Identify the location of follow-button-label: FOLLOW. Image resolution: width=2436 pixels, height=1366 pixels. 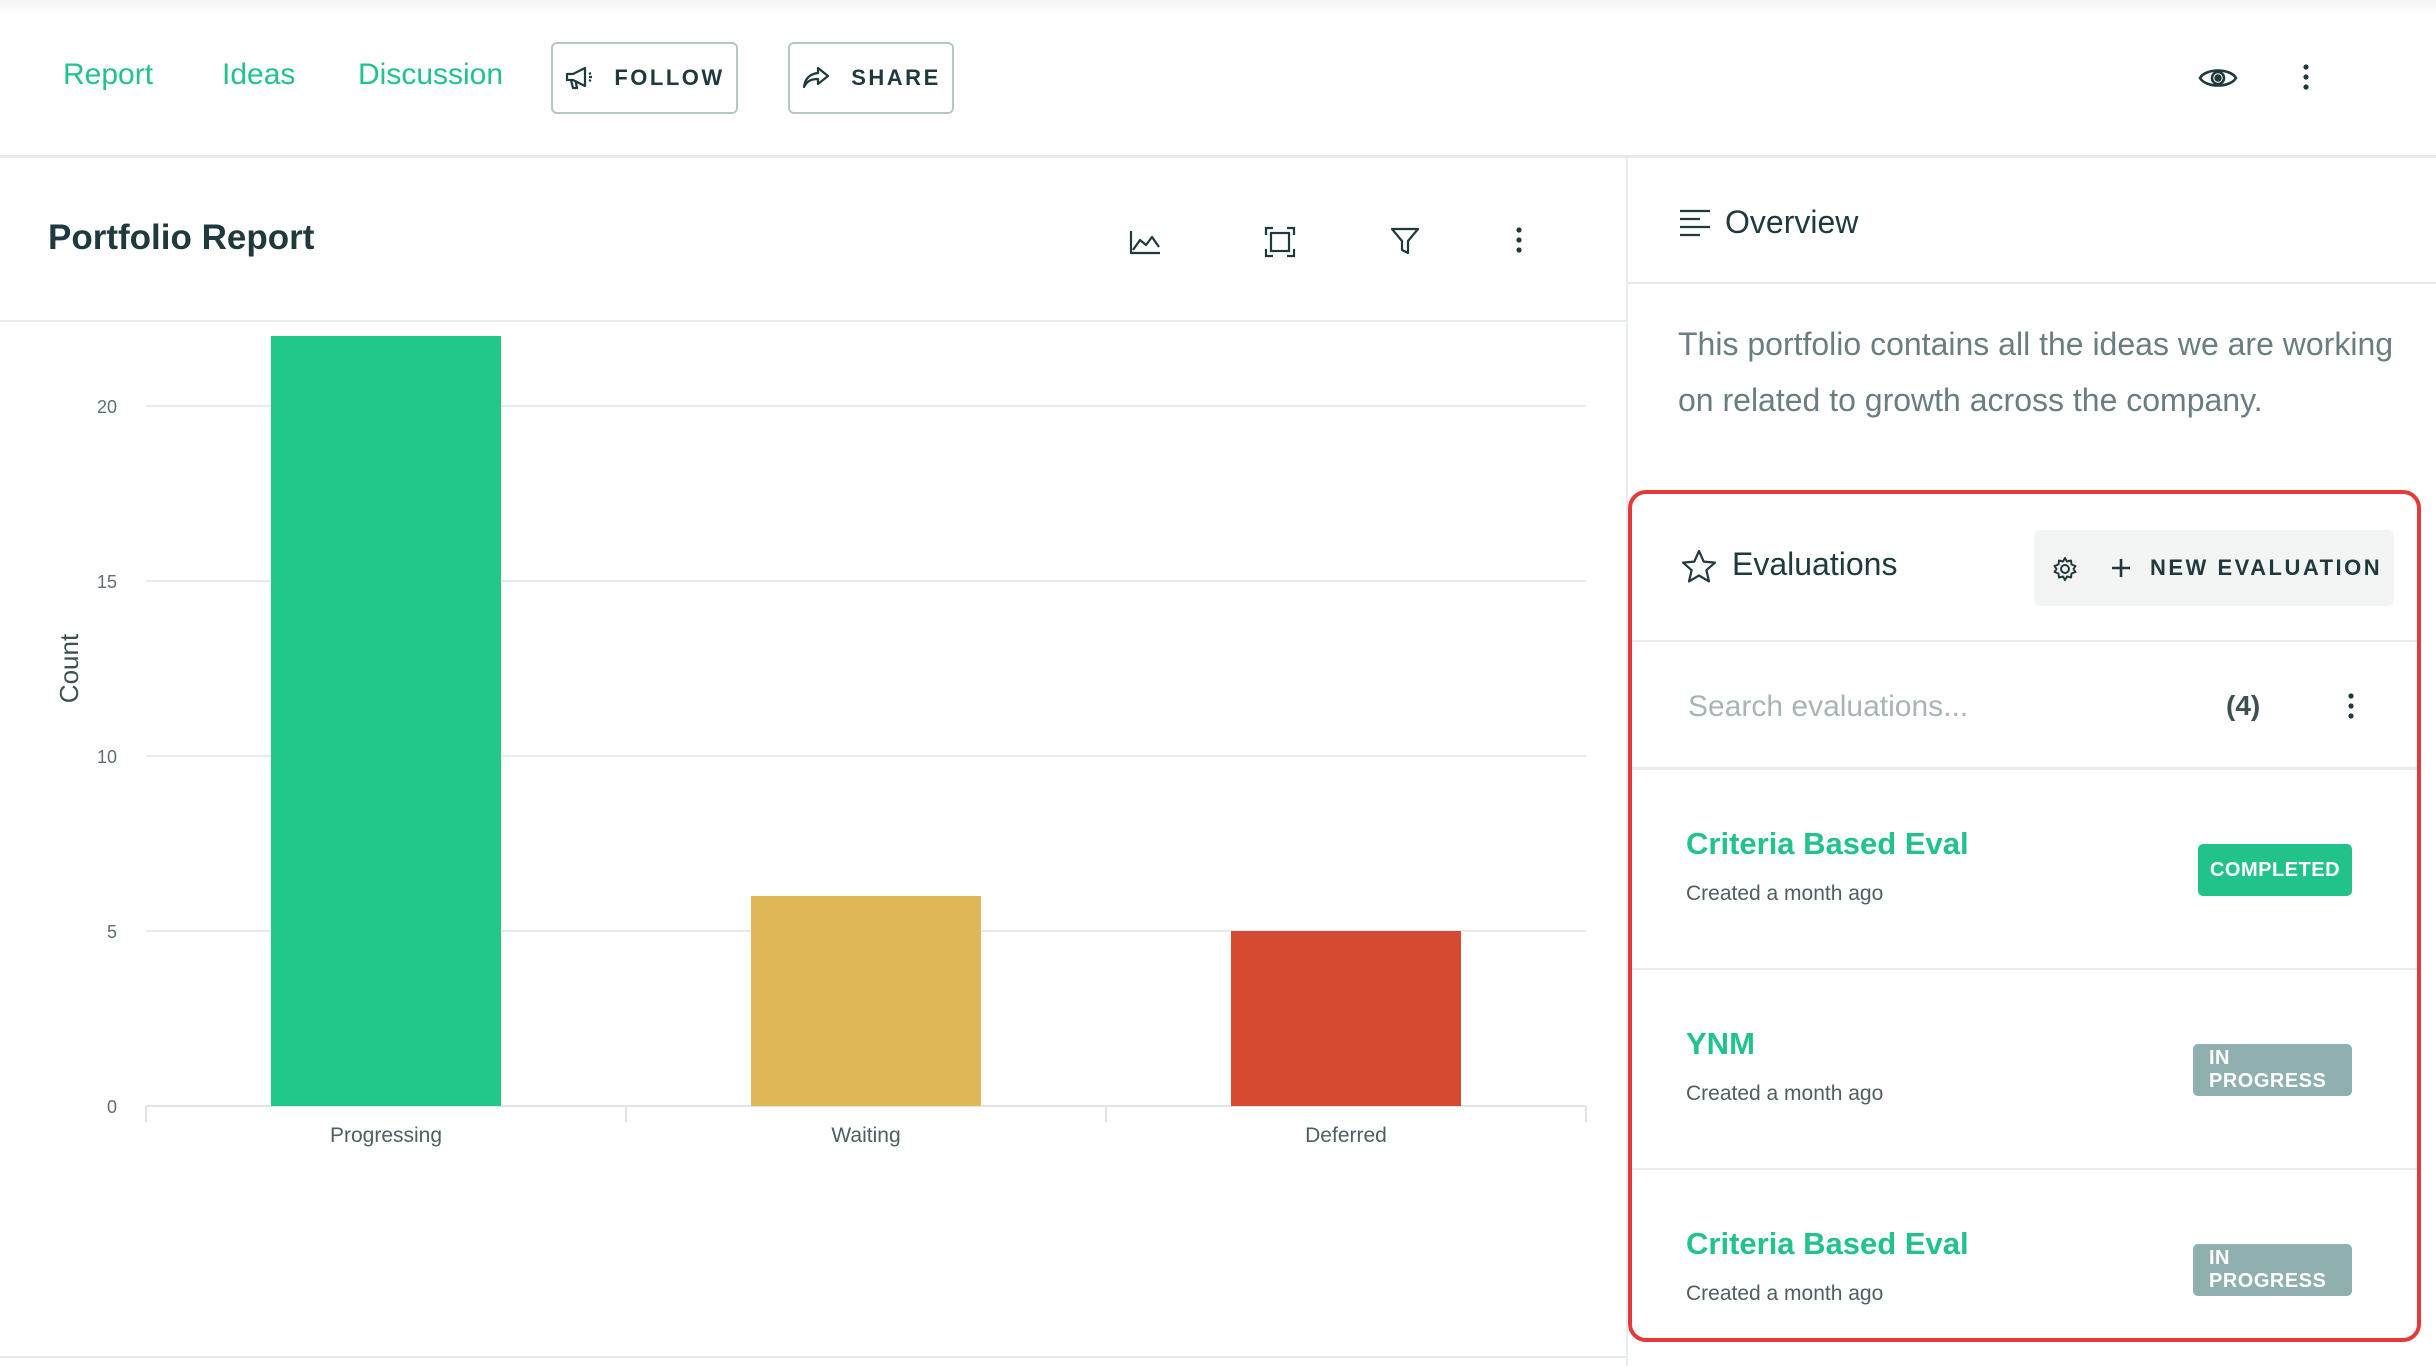
(669, 77).